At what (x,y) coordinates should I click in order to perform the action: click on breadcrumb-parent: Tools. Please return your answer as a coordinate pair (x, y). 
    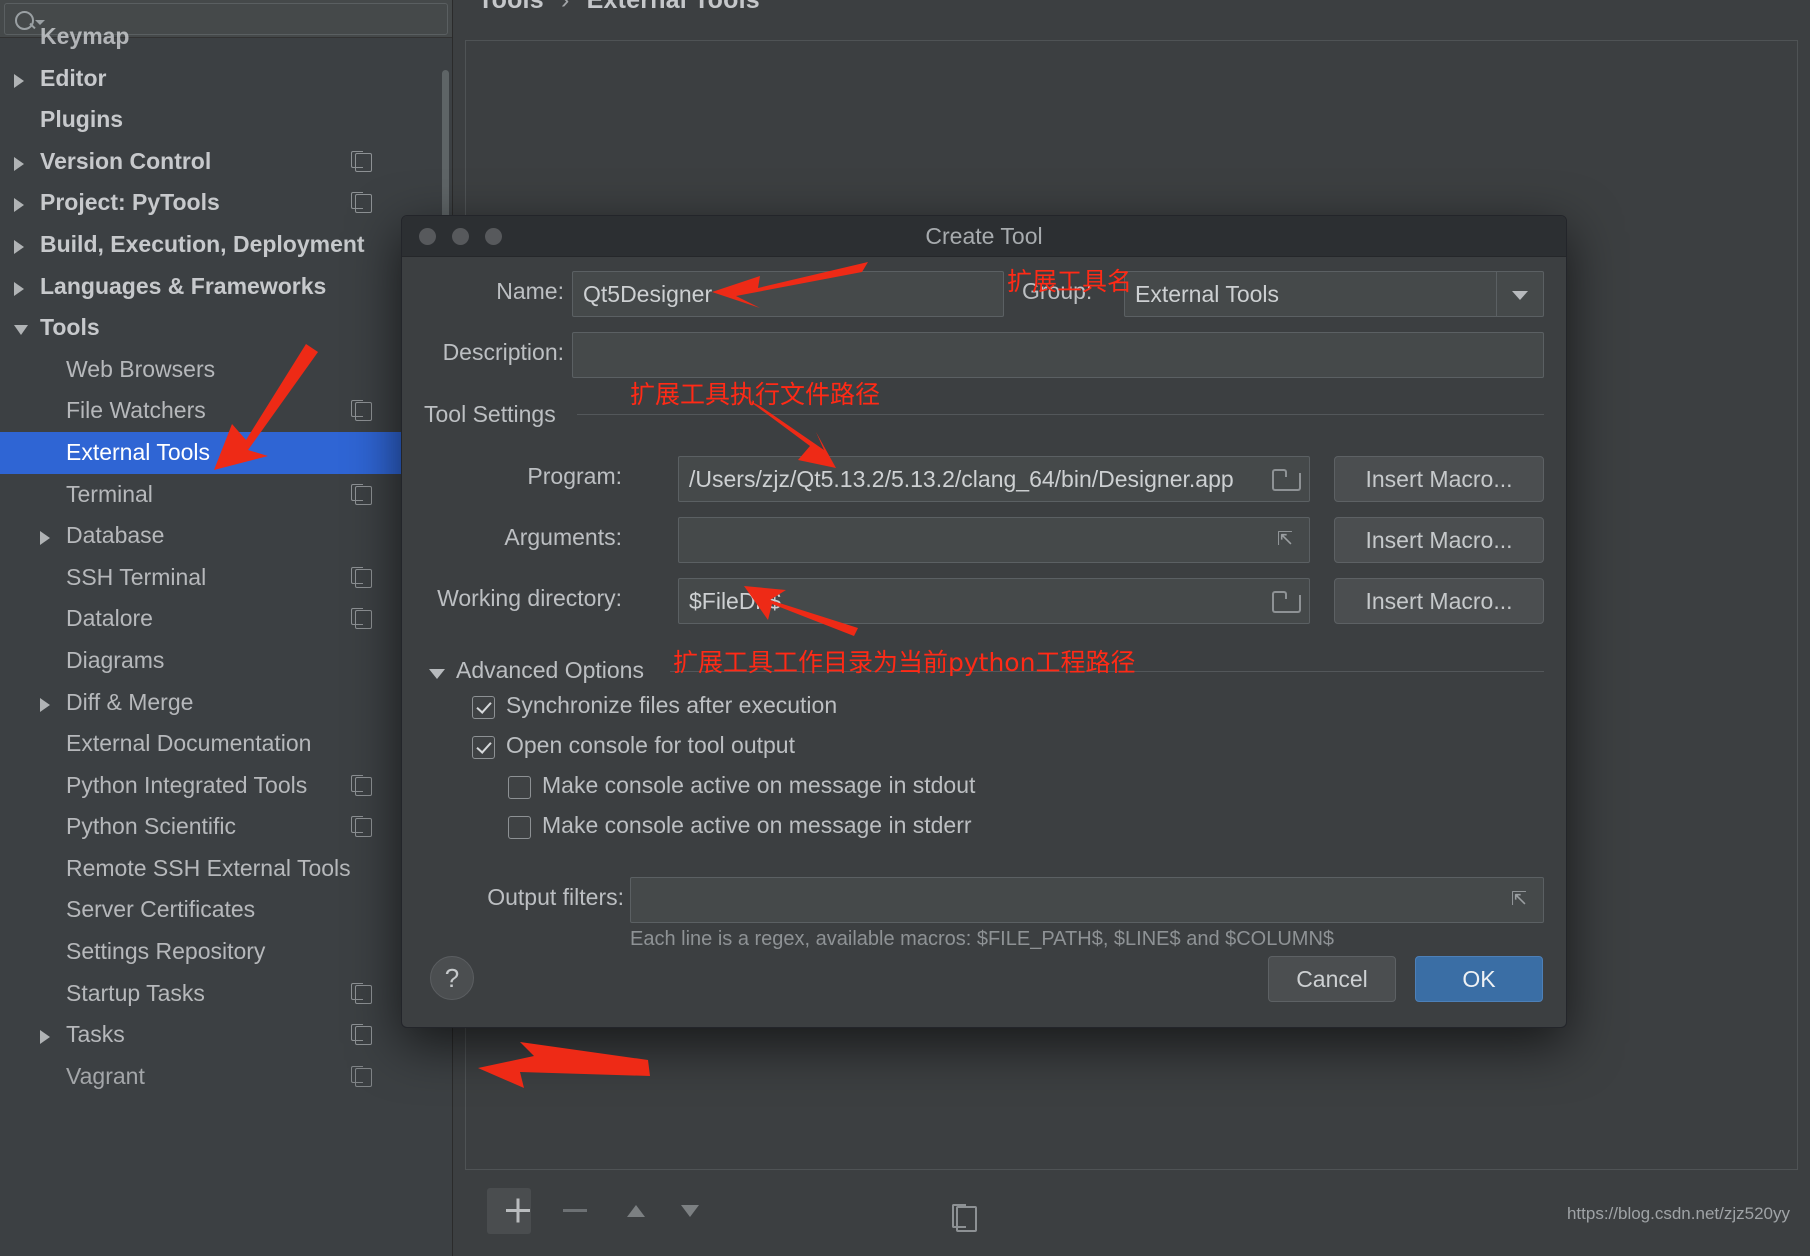
    Looking at the image, I should click on (511, 7).